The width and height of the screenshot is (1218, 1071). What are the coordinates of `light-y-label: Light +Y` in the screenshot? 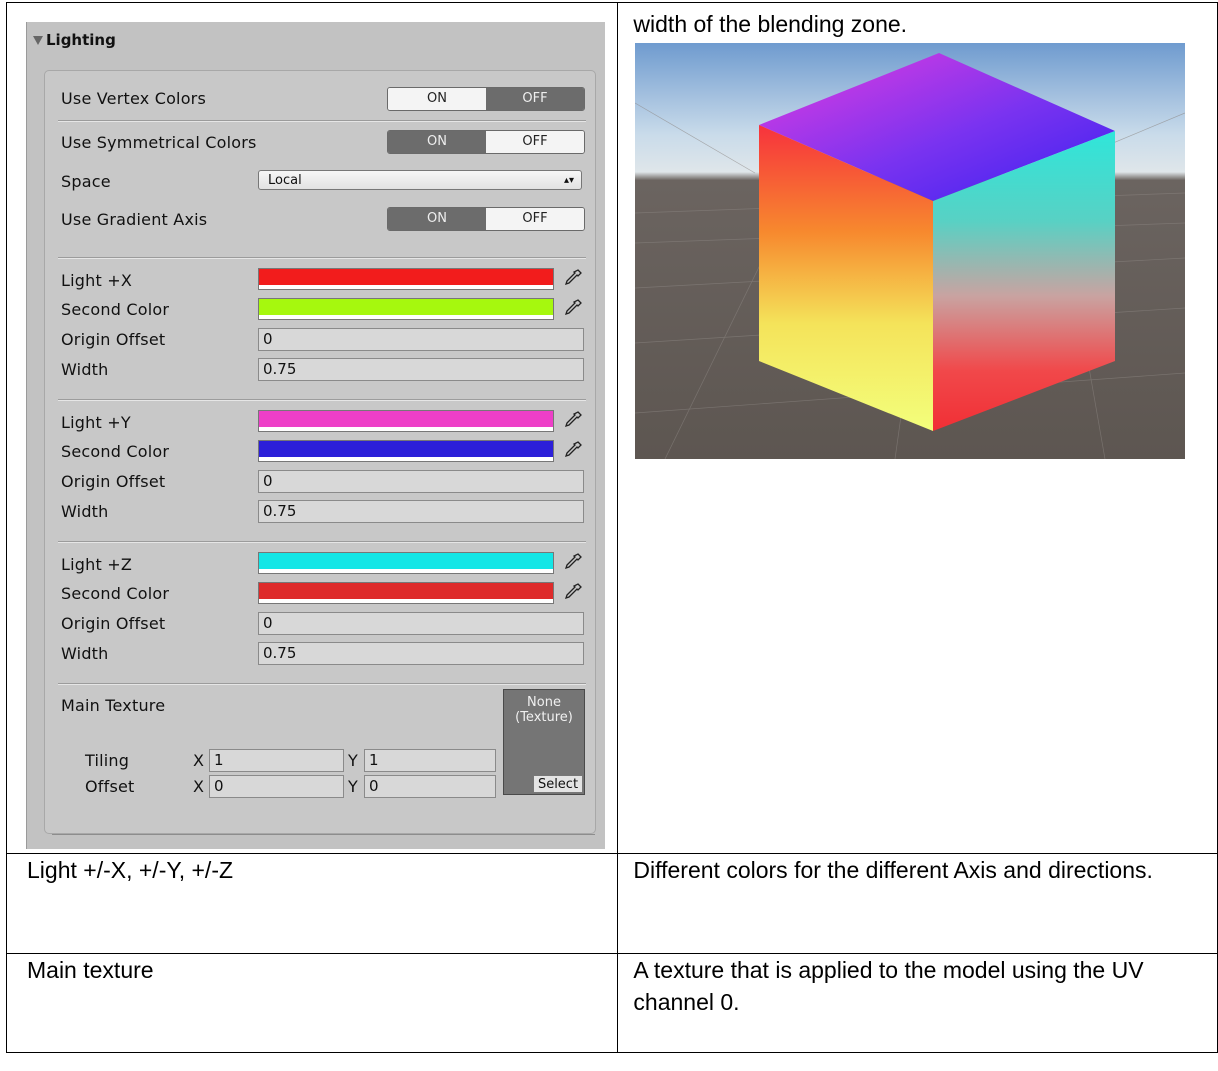 It's located at (96, 422).